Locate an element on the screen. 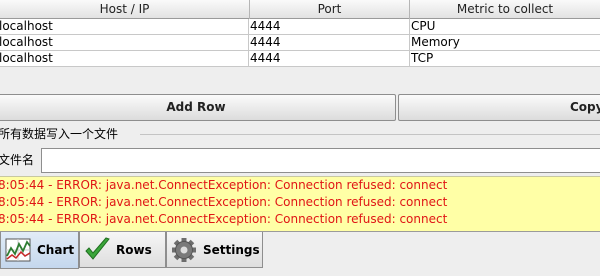 Image resolution: width=600 pixels, height=276 pixels. tab-chart: Chart is located at coordinates (39, 250).